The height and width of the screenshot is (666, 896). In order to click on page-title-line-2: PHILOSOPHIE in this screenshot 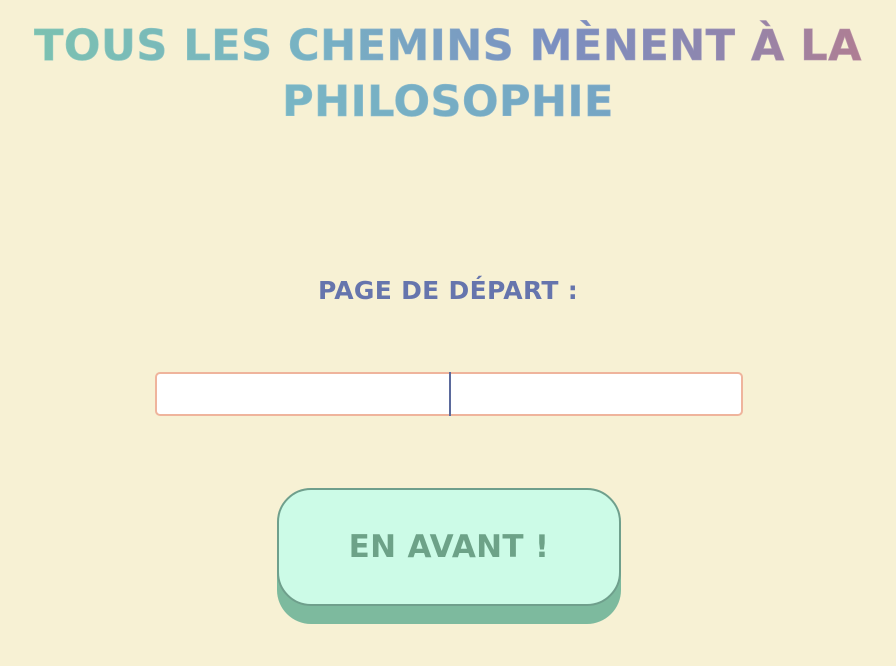, I will do `click(448, 102)`.